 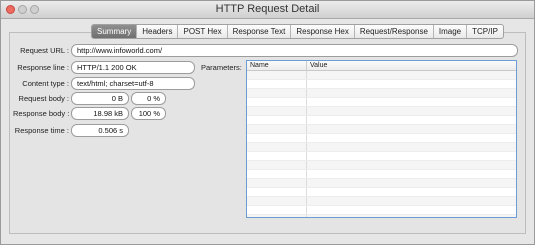 I want to click on tab-tcp-ip: TCP/IP, so click(x=485, y=31).